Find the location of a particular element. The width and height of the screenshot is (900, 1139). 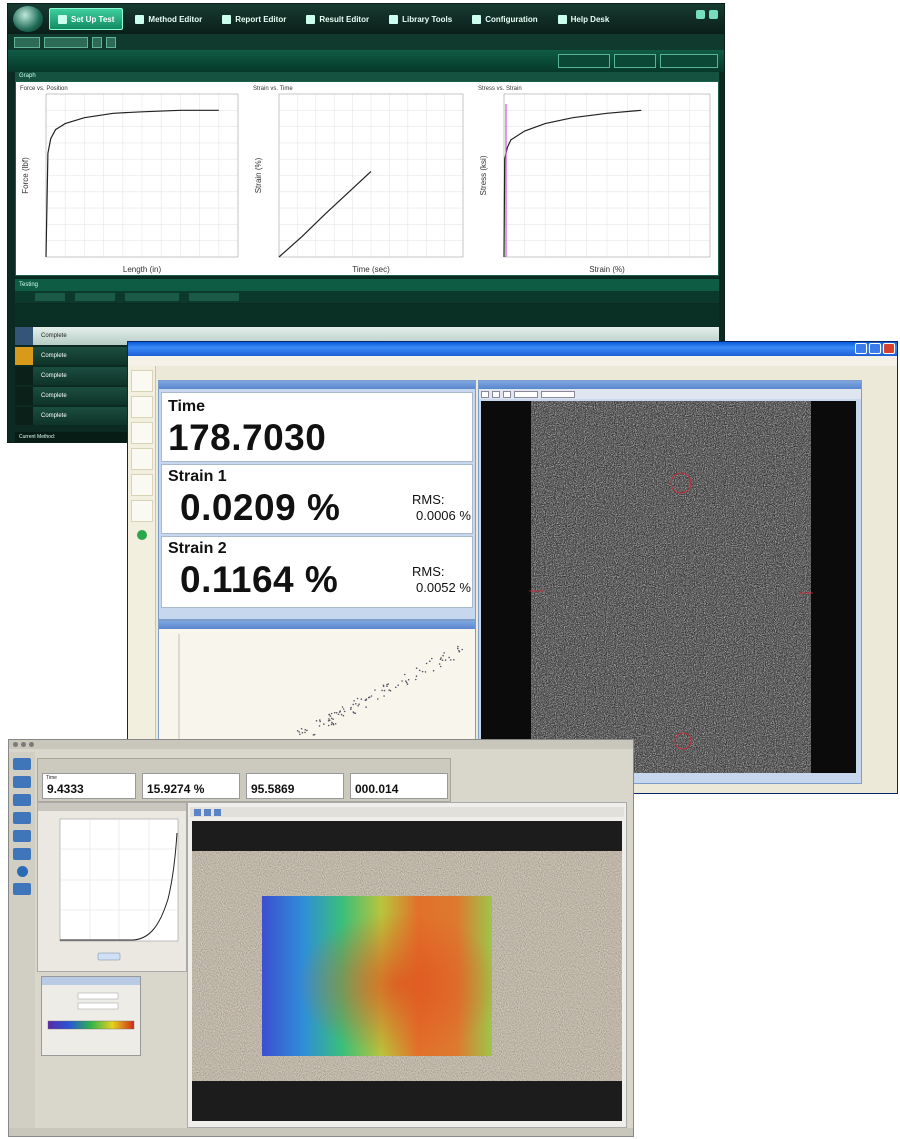

strain2-readout: Strain 2 0.1164 % RMS: 0.0052 % is located at coordinates (317, 572).